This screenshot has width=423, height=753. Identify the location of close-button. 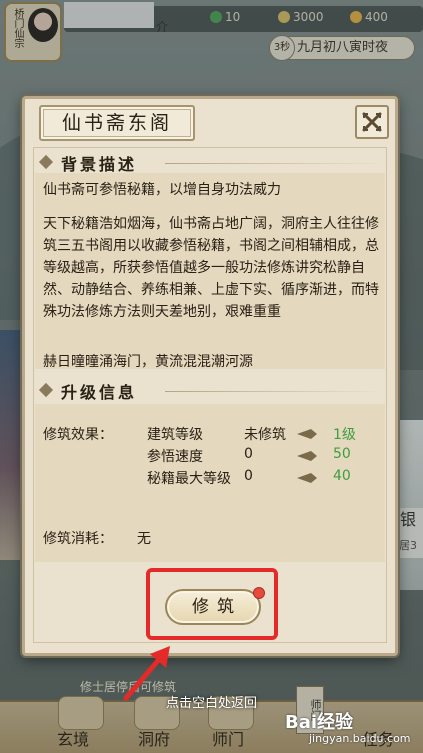
(372, 122).